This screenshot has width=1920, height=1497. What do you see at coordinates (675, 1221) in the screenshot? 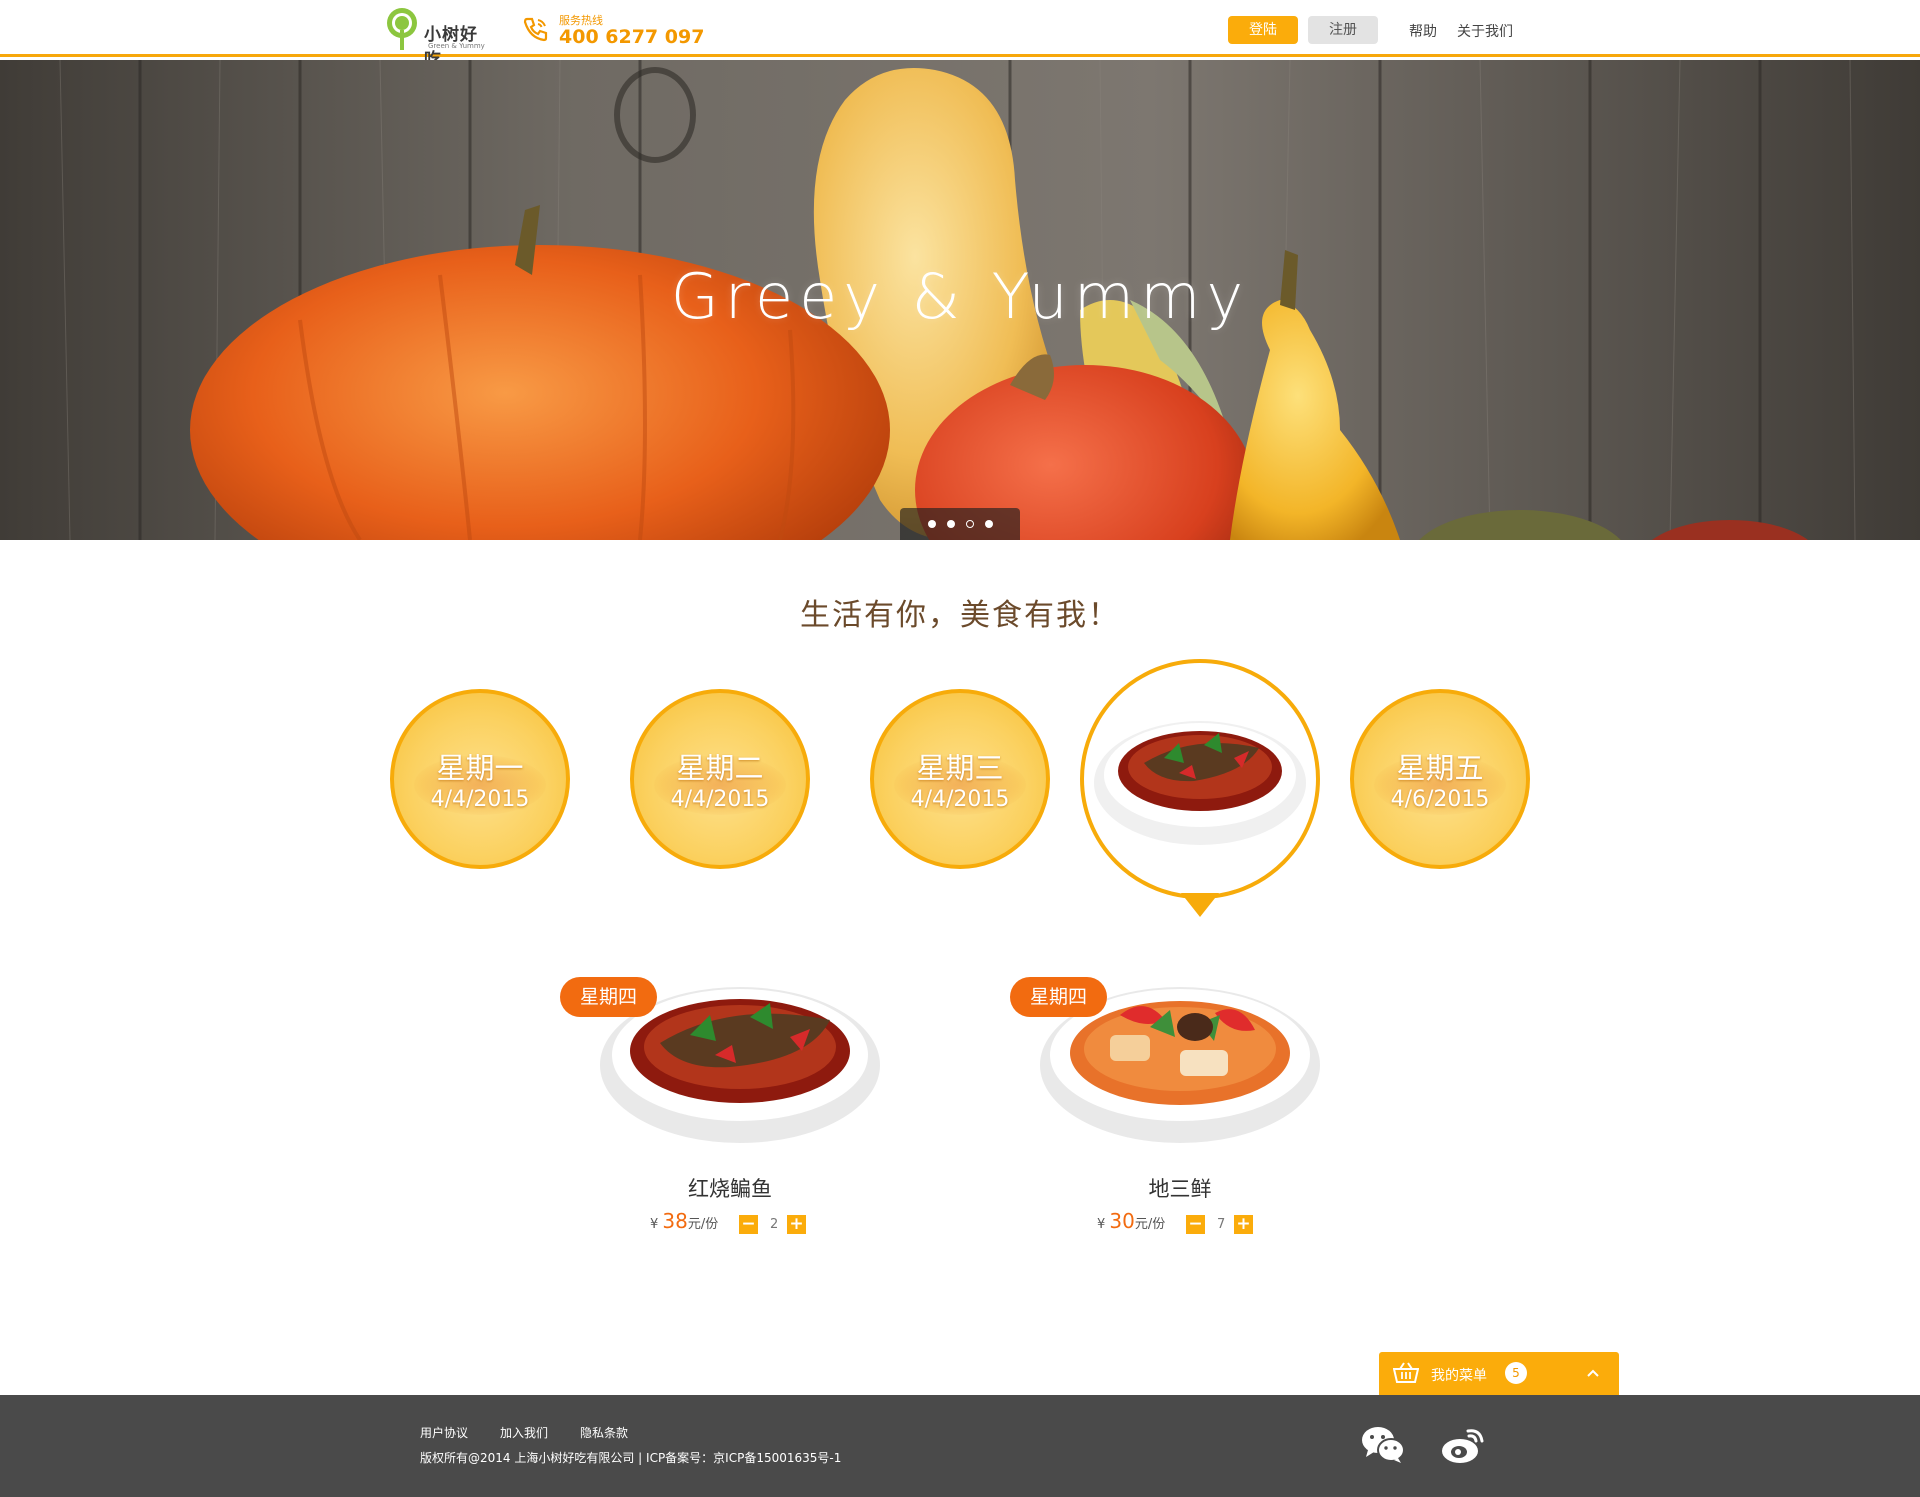
I see `price-value: 38` at bounding box center [675, 1221].